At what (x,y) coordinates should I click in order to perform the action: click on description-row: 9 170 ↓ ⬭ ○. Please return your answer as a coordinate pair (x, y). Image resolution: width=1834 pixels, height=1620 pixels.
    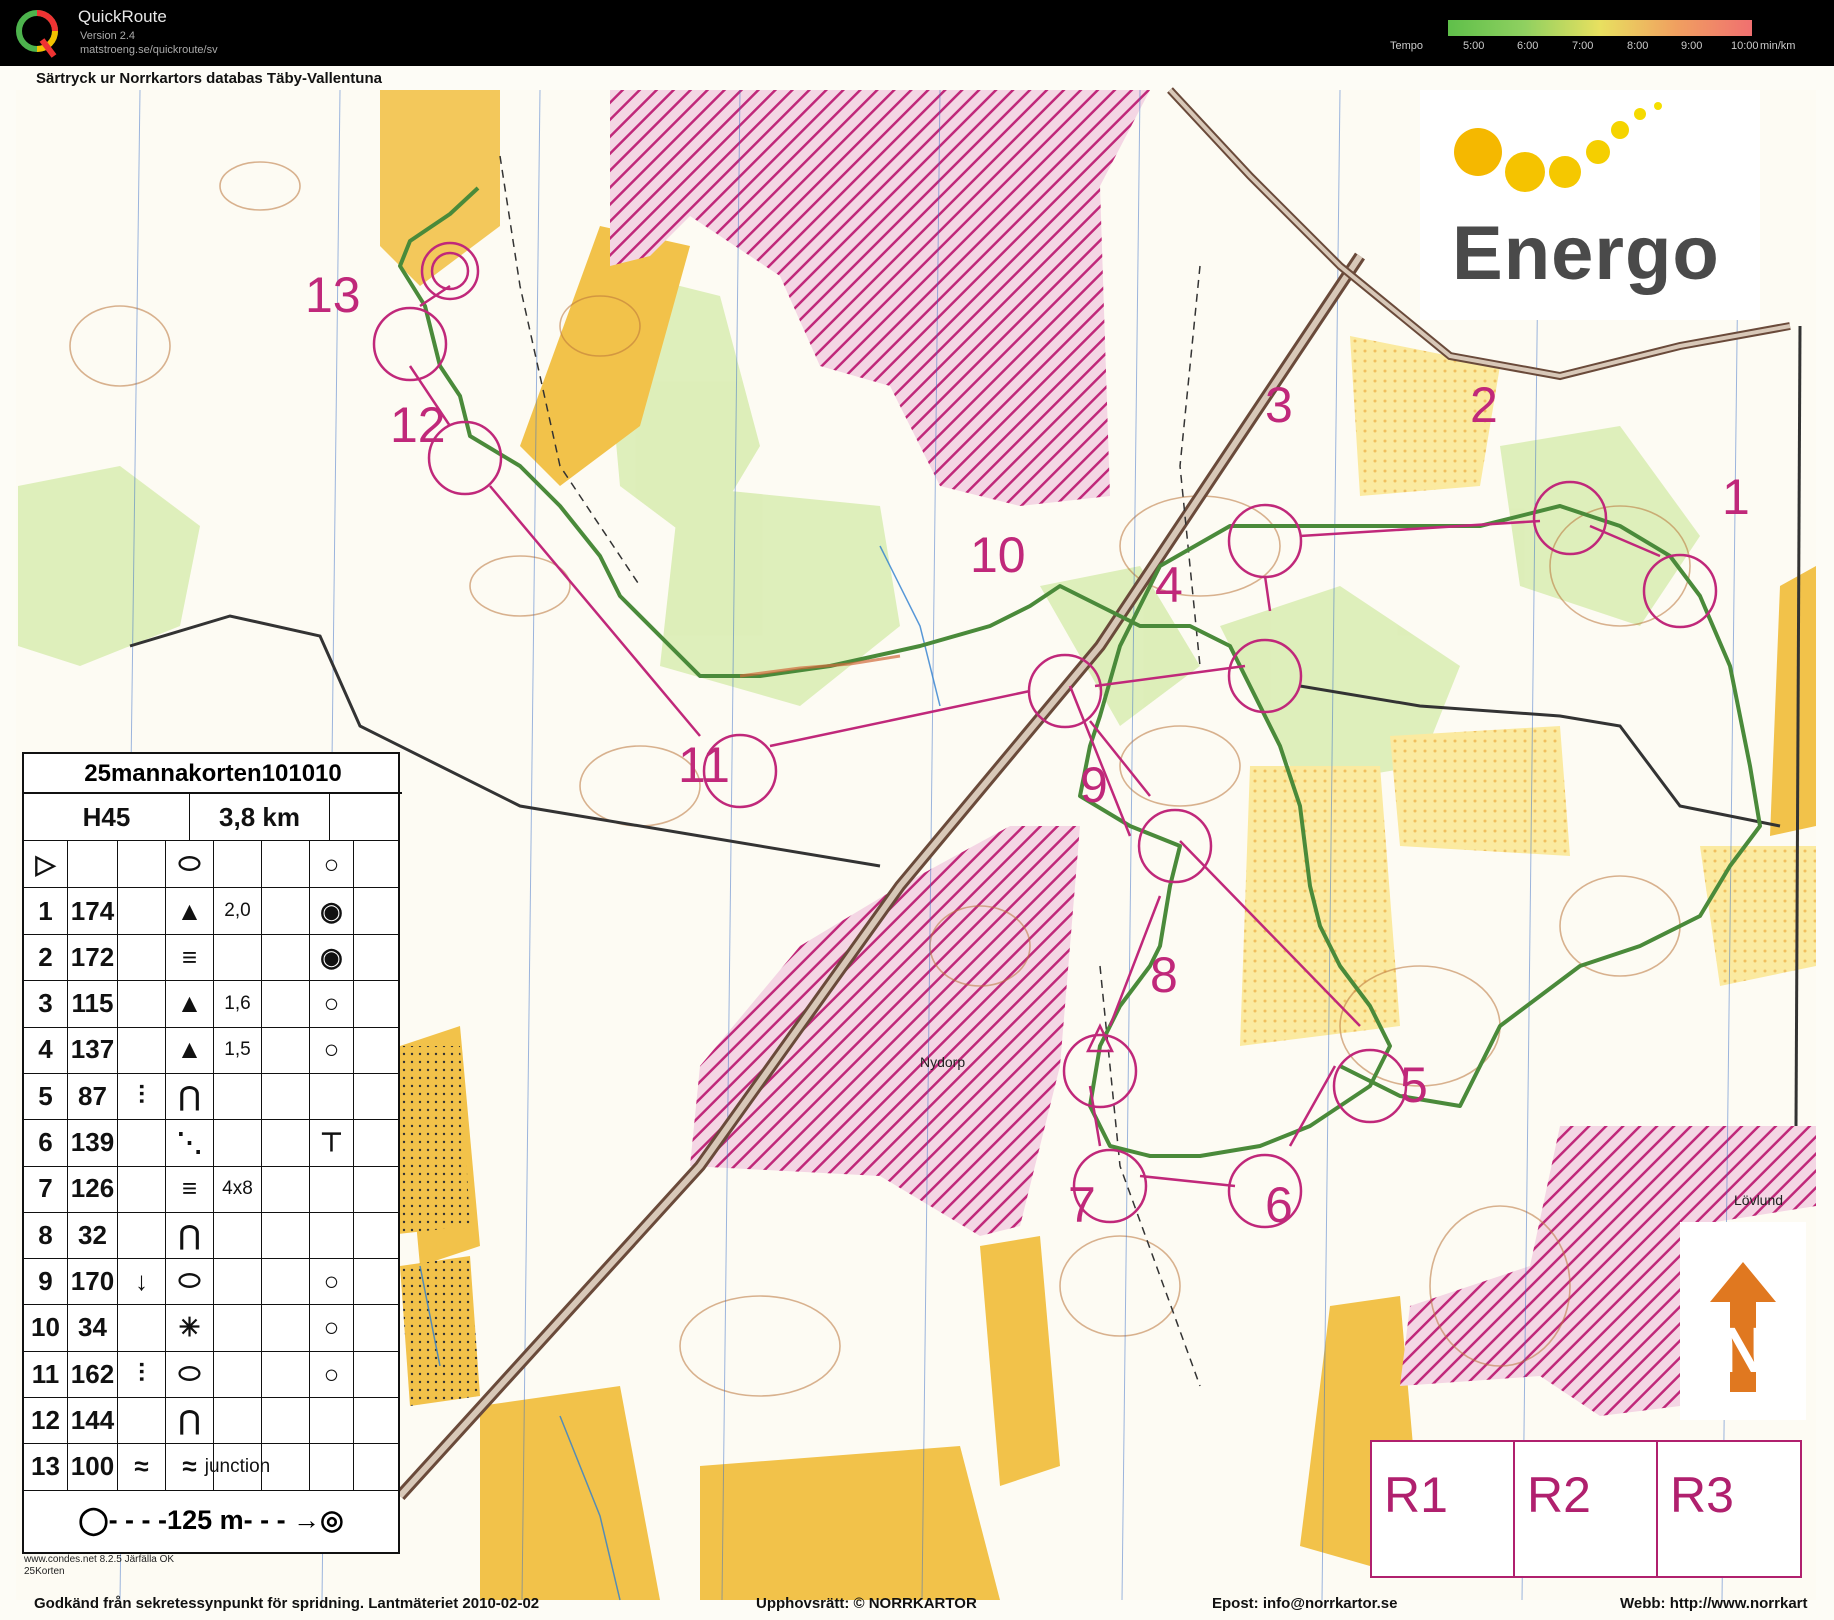
    Looking at the image, I should click on (211, 1282).